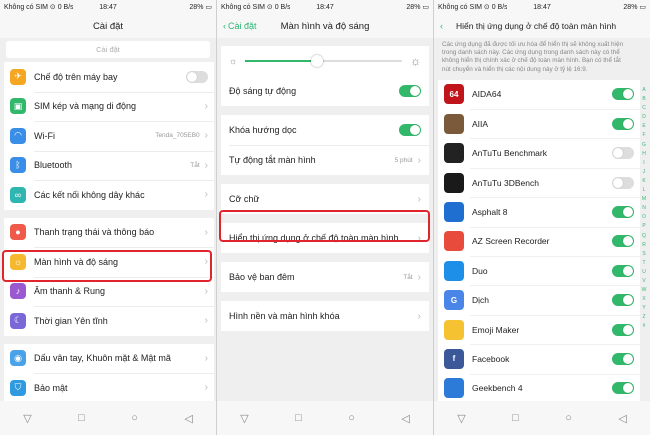 Image resolution: width=650 pixels, height=435 pixels. What do you see at coordinates (108, 49) in the screenshot?
I see `search-input: Cài đặt` at bounding box center [108, 49].